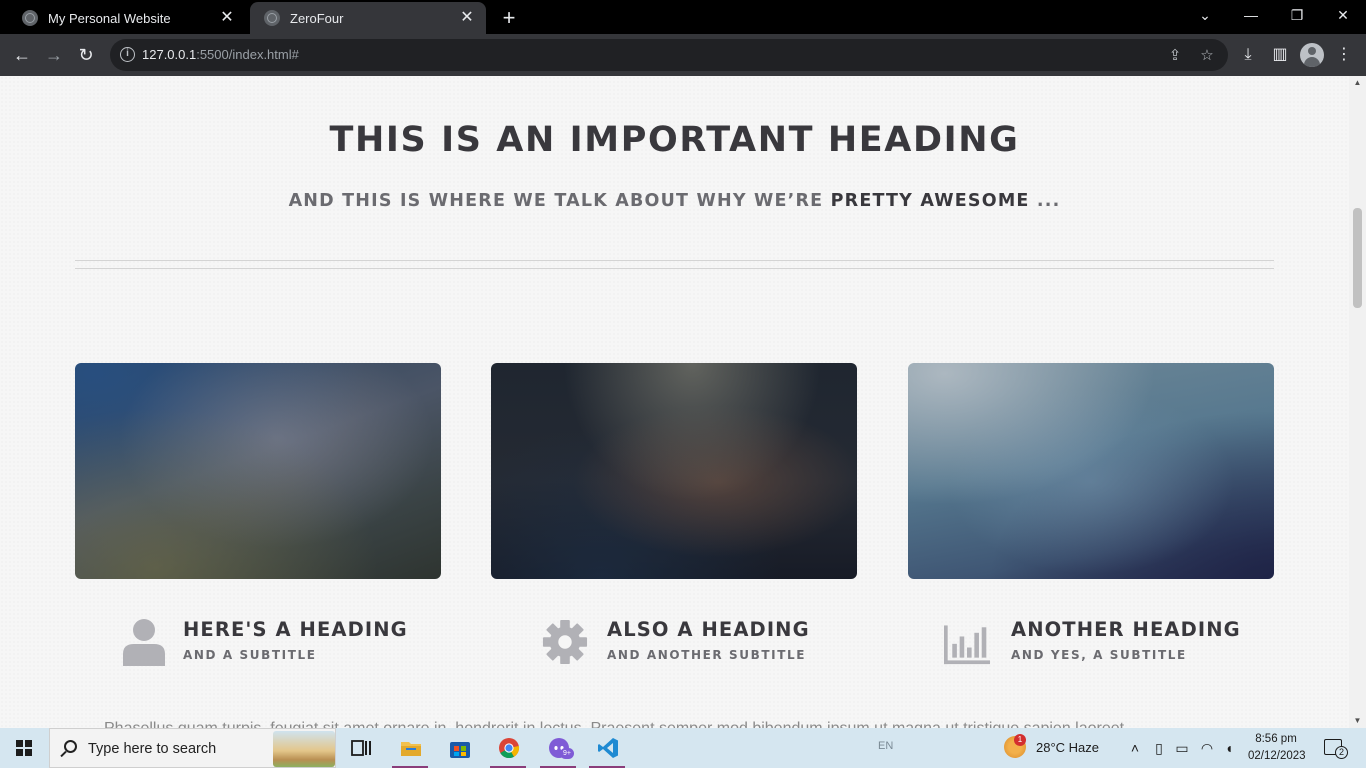 The height and width of the screenshot is (768, 1366). What do you see at coordinates (1343, 15) in the screenshot?
I see `close-window-button: ✕` at bounding box center [1343, 15].